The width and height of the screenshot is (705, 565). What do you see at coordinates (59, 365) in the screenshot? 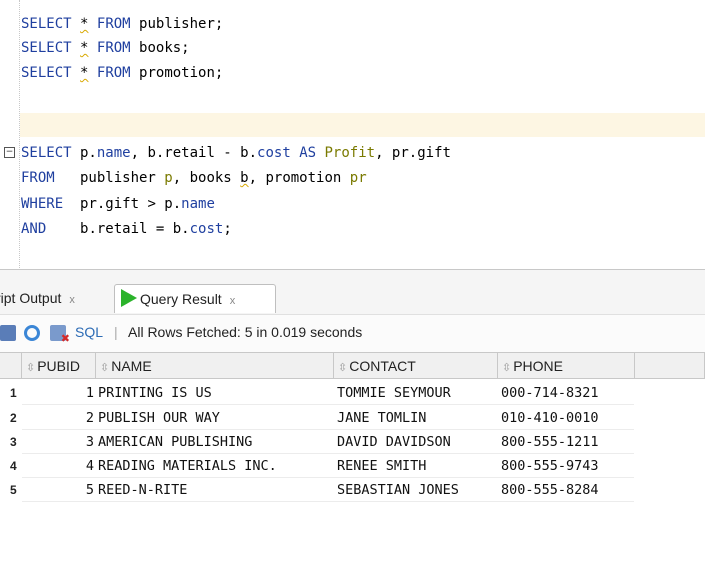
I see `column-header-pubid: ⇳ PUBID` at bounding box center [59, 365].